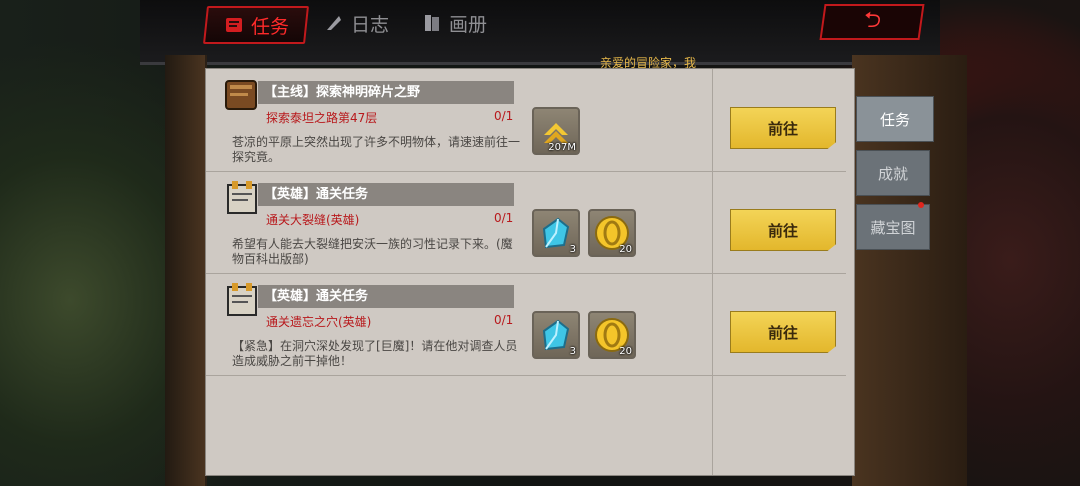 This screenshot has width=1080, height=486. I want to click on scroll-icon, so click(234, 25).